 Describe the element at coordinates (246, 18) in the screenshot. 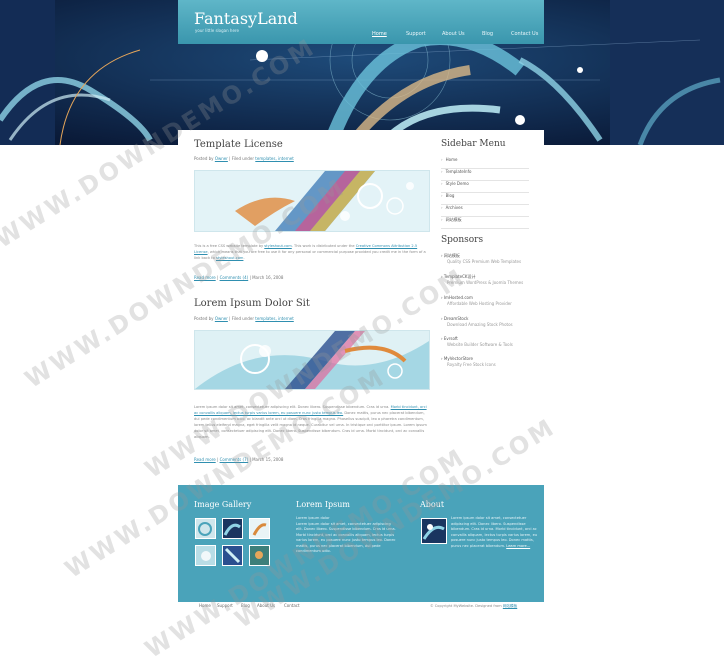

I see `site-logo: FantasyLand` at that location.